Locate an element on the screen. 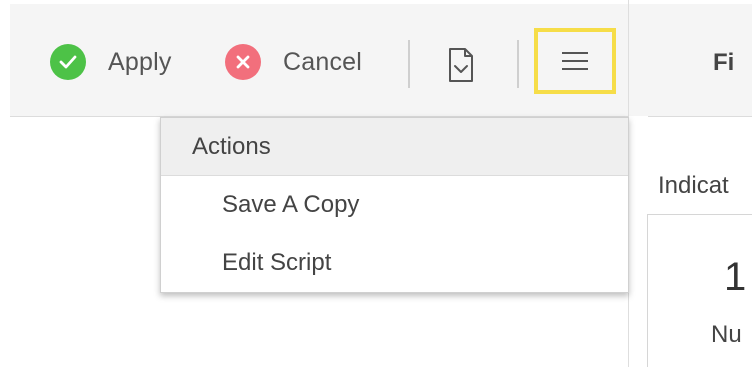 This screenshot has width=752, height=367. checkmark-icon is located at coordinates (68, 62).